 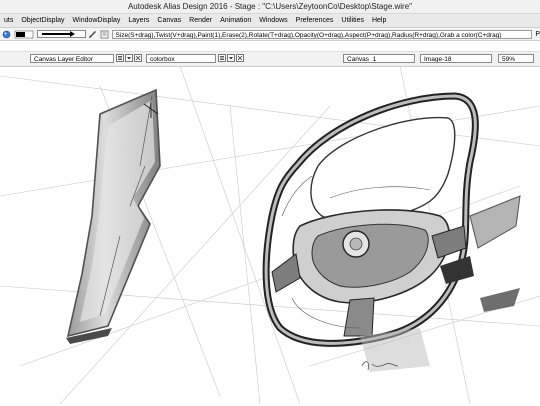 What do you see at coordinates (181, 58) in the screenshot?
I see `colorbox-title: colorbox` at bounding box center [181, 58].